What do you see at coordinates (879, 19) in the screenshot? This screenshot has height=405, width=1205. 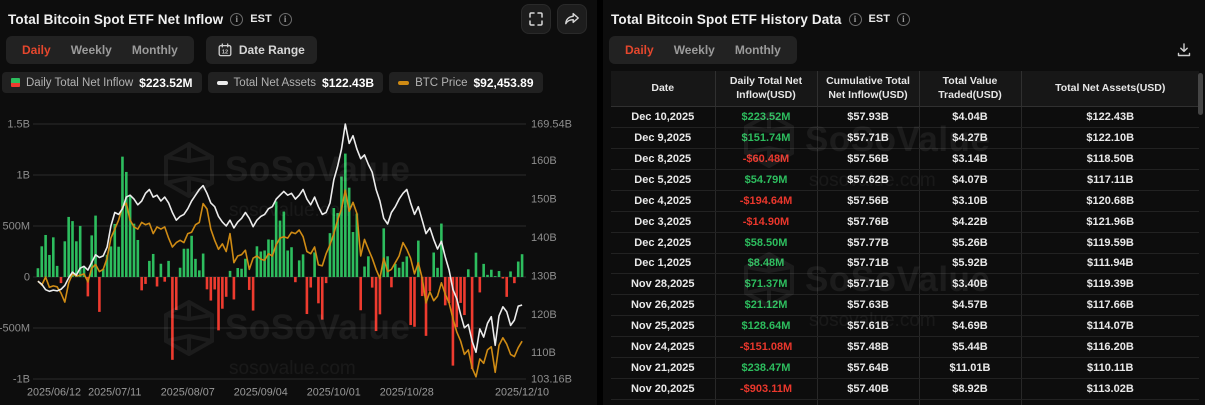 I see `timezone-label: EST` at bounding box center [879, 19].